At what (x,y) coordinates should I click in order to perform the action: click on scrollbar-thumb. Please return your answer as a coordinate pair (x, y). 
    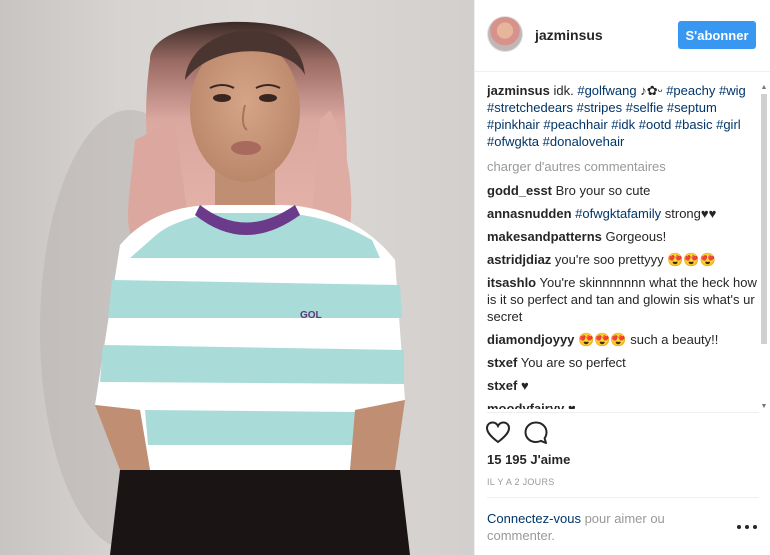
    Looking at the image, I should click on (764, 219).